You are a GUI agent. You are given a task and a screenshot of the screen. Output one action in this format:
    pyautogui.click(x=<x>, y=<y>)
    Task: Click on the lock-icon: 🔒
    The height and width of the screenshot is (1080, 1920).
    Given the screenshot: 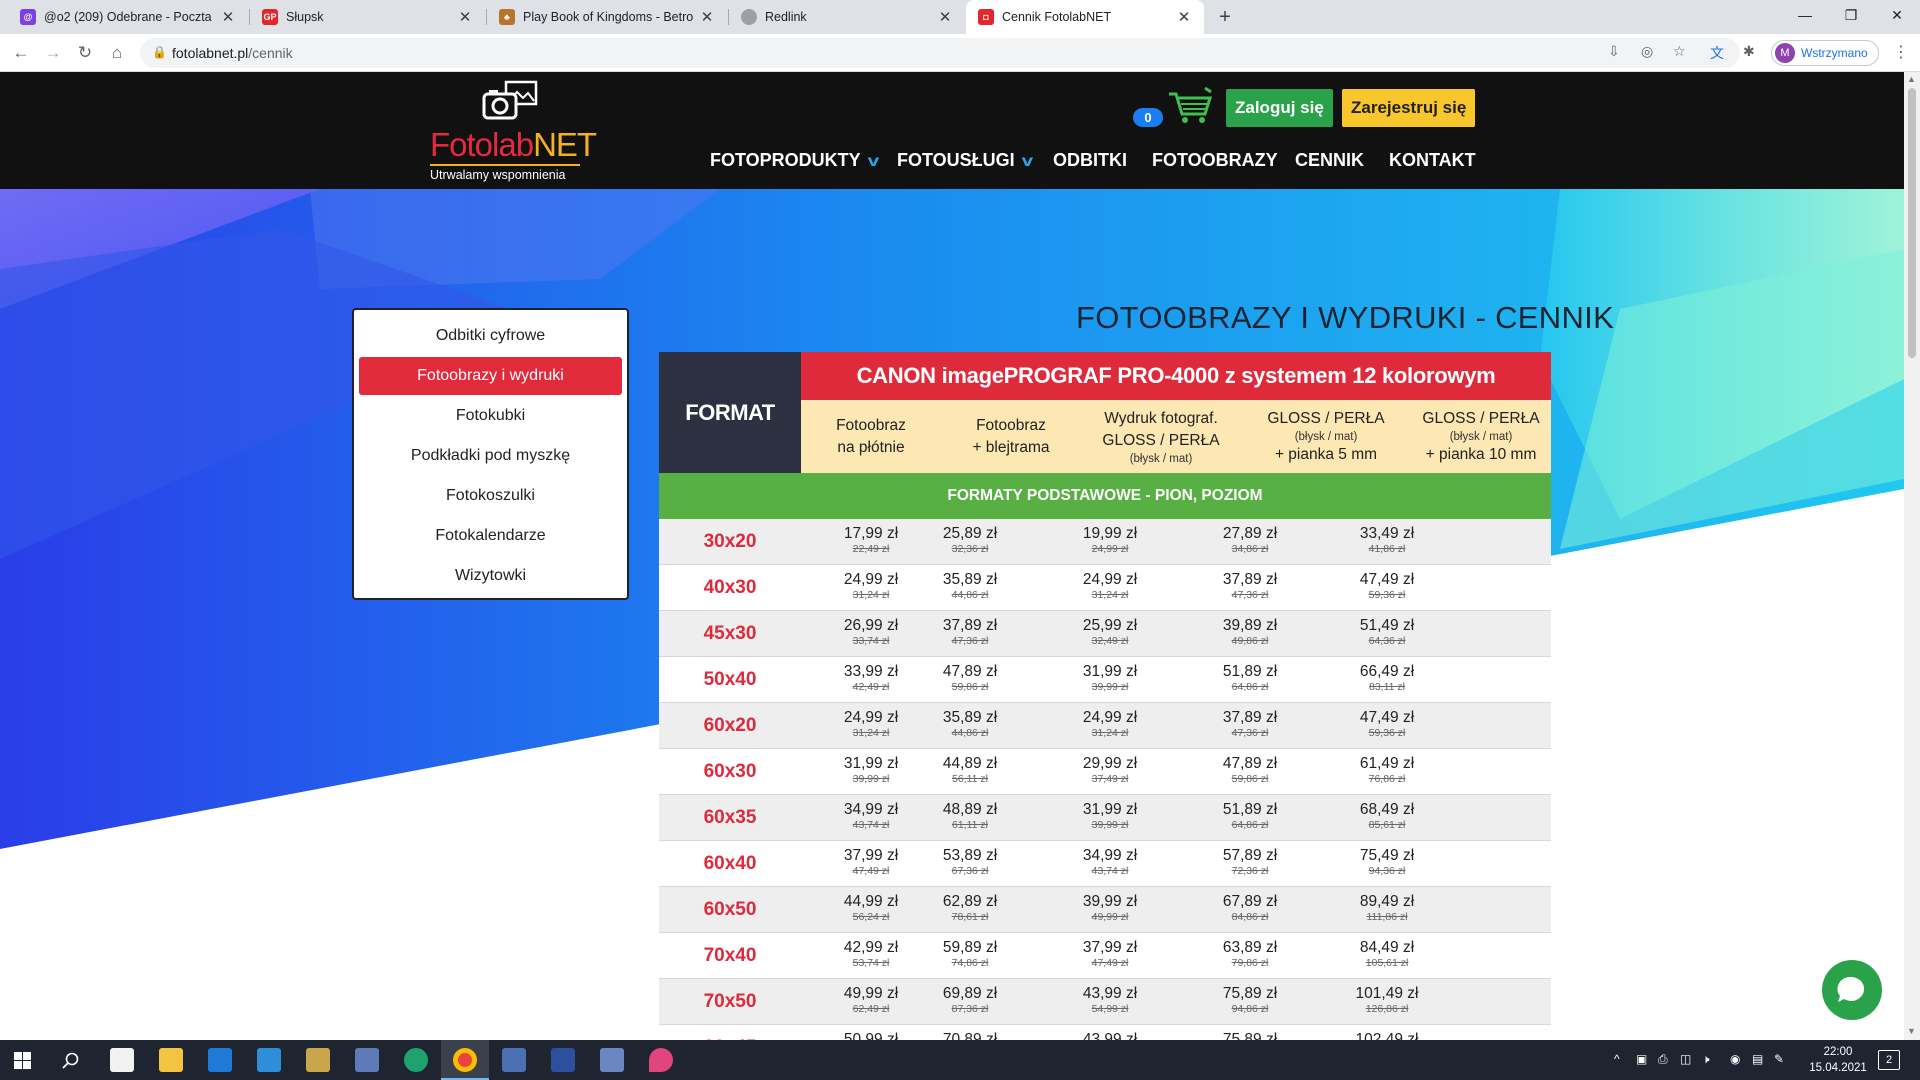 What is the action you would take?
    pyautogui.click(x=159, y=52)
    